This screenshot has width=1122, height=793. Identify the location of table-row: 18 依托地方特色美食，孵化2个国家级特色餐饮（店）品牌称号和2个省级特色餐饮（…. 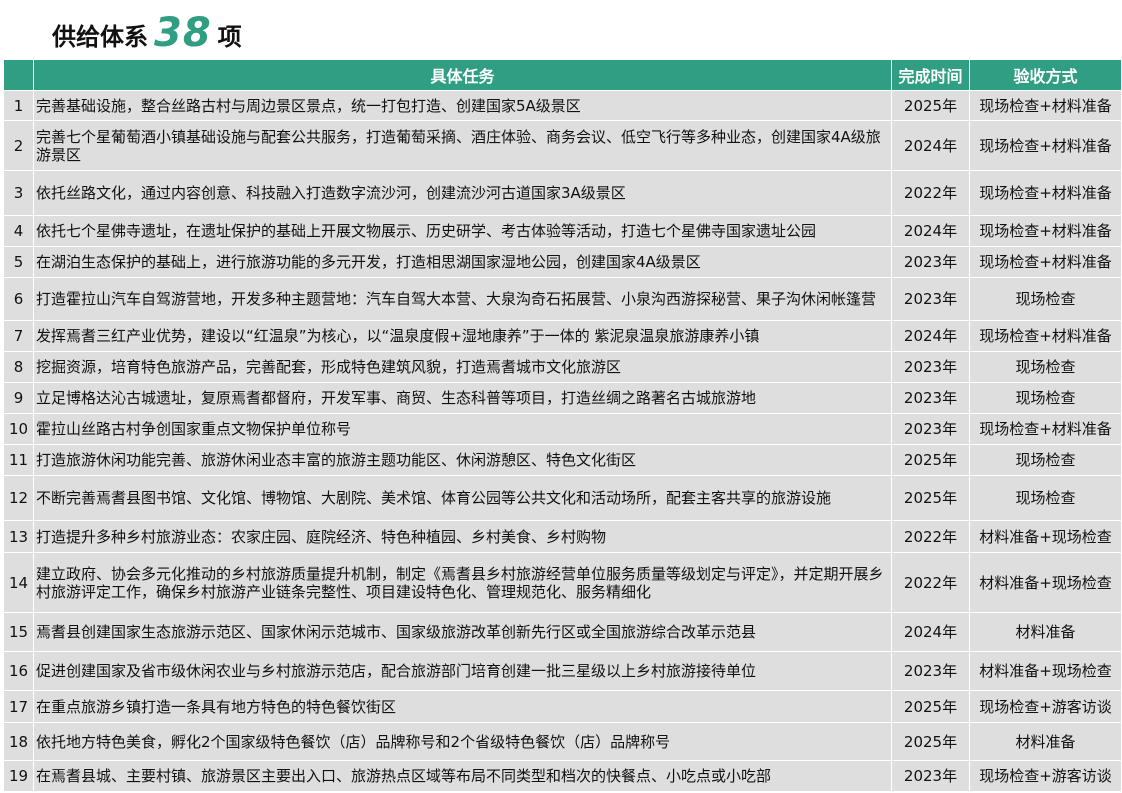
(562, 741).